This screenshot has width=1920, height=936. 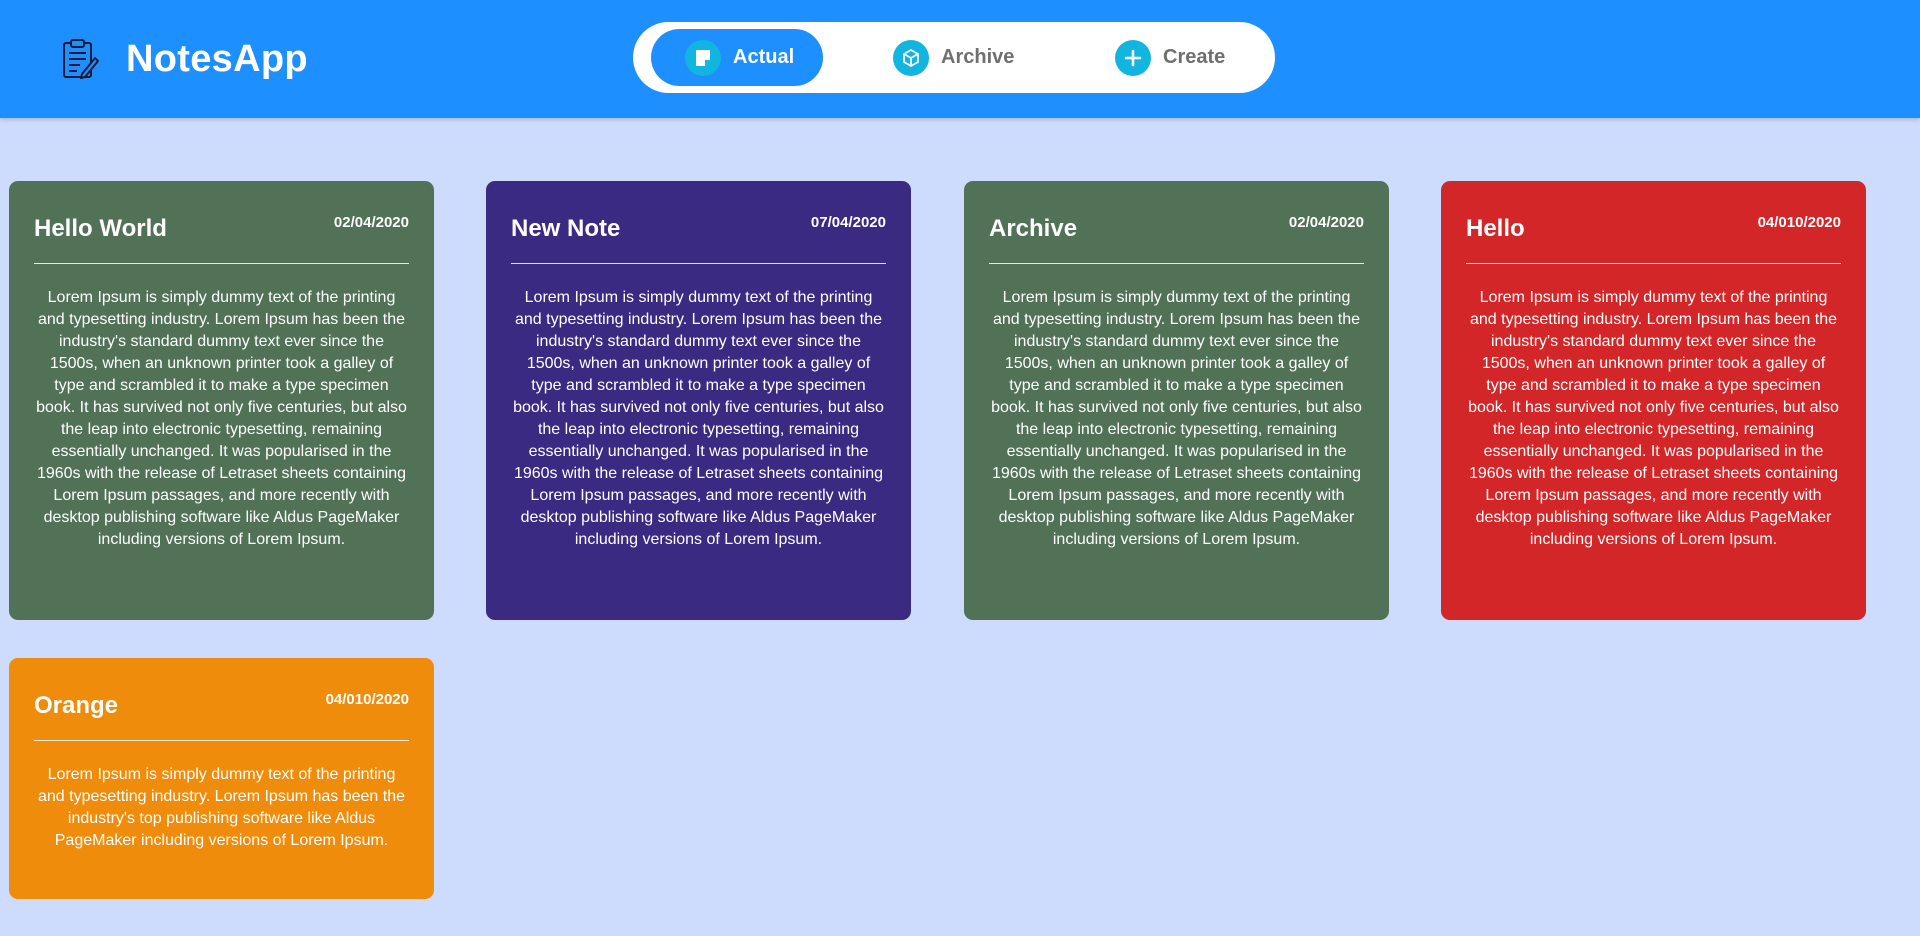 I want to click on note-title: Archive, so click(x=1033, y=228).